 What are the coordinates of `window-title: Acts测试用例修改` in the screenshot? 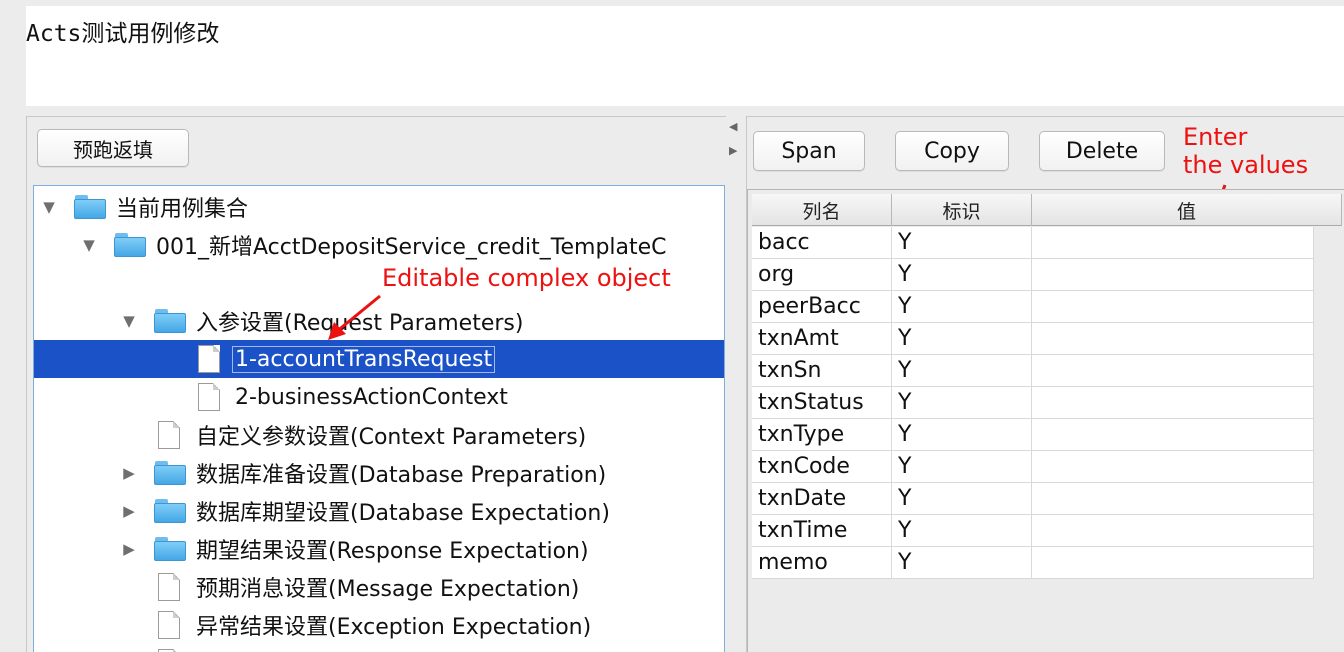 It's located at (123, 34).